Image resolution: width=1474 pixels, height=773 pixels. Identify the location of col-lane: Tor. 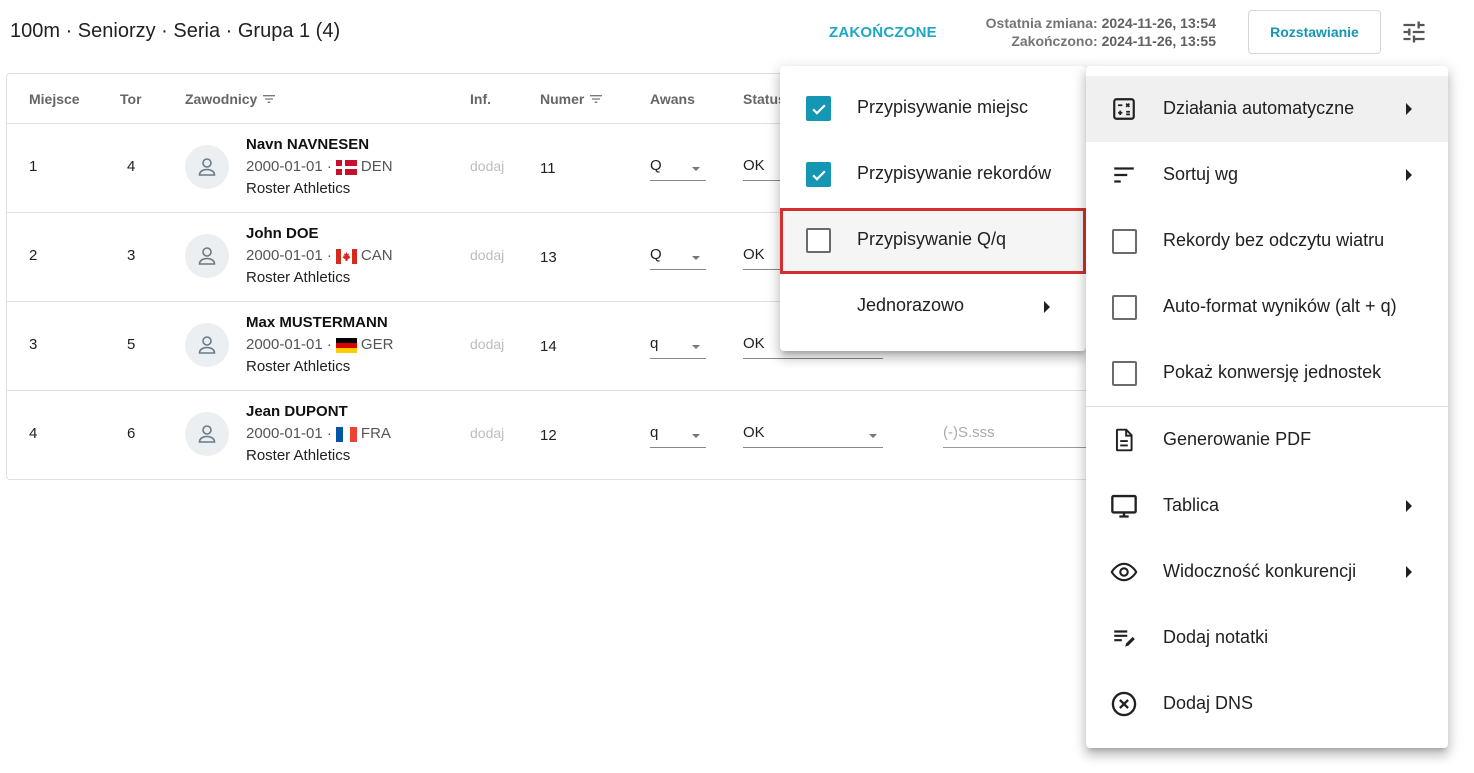
(131, 99).